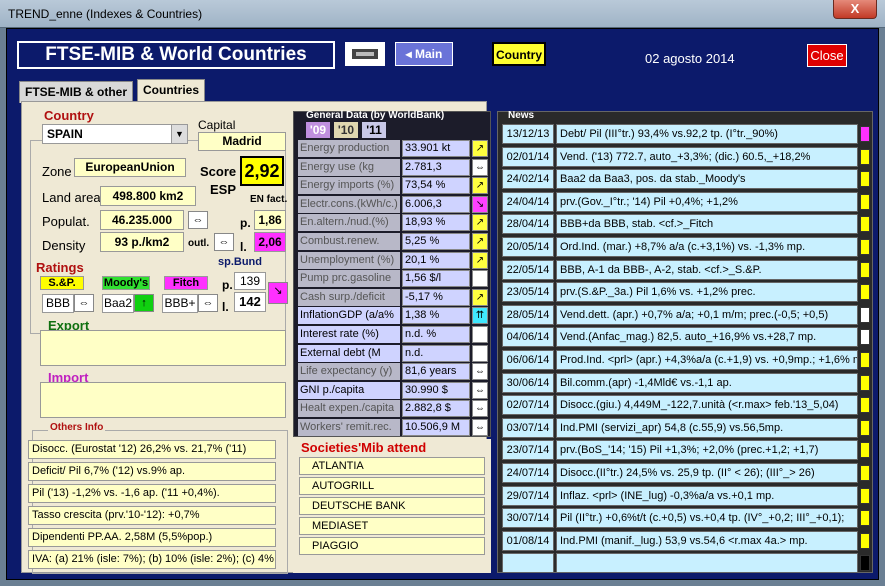 The width and height of the screenshot is (885, 586). I want to click on news-date: 03/07/14, so click(528, 427).